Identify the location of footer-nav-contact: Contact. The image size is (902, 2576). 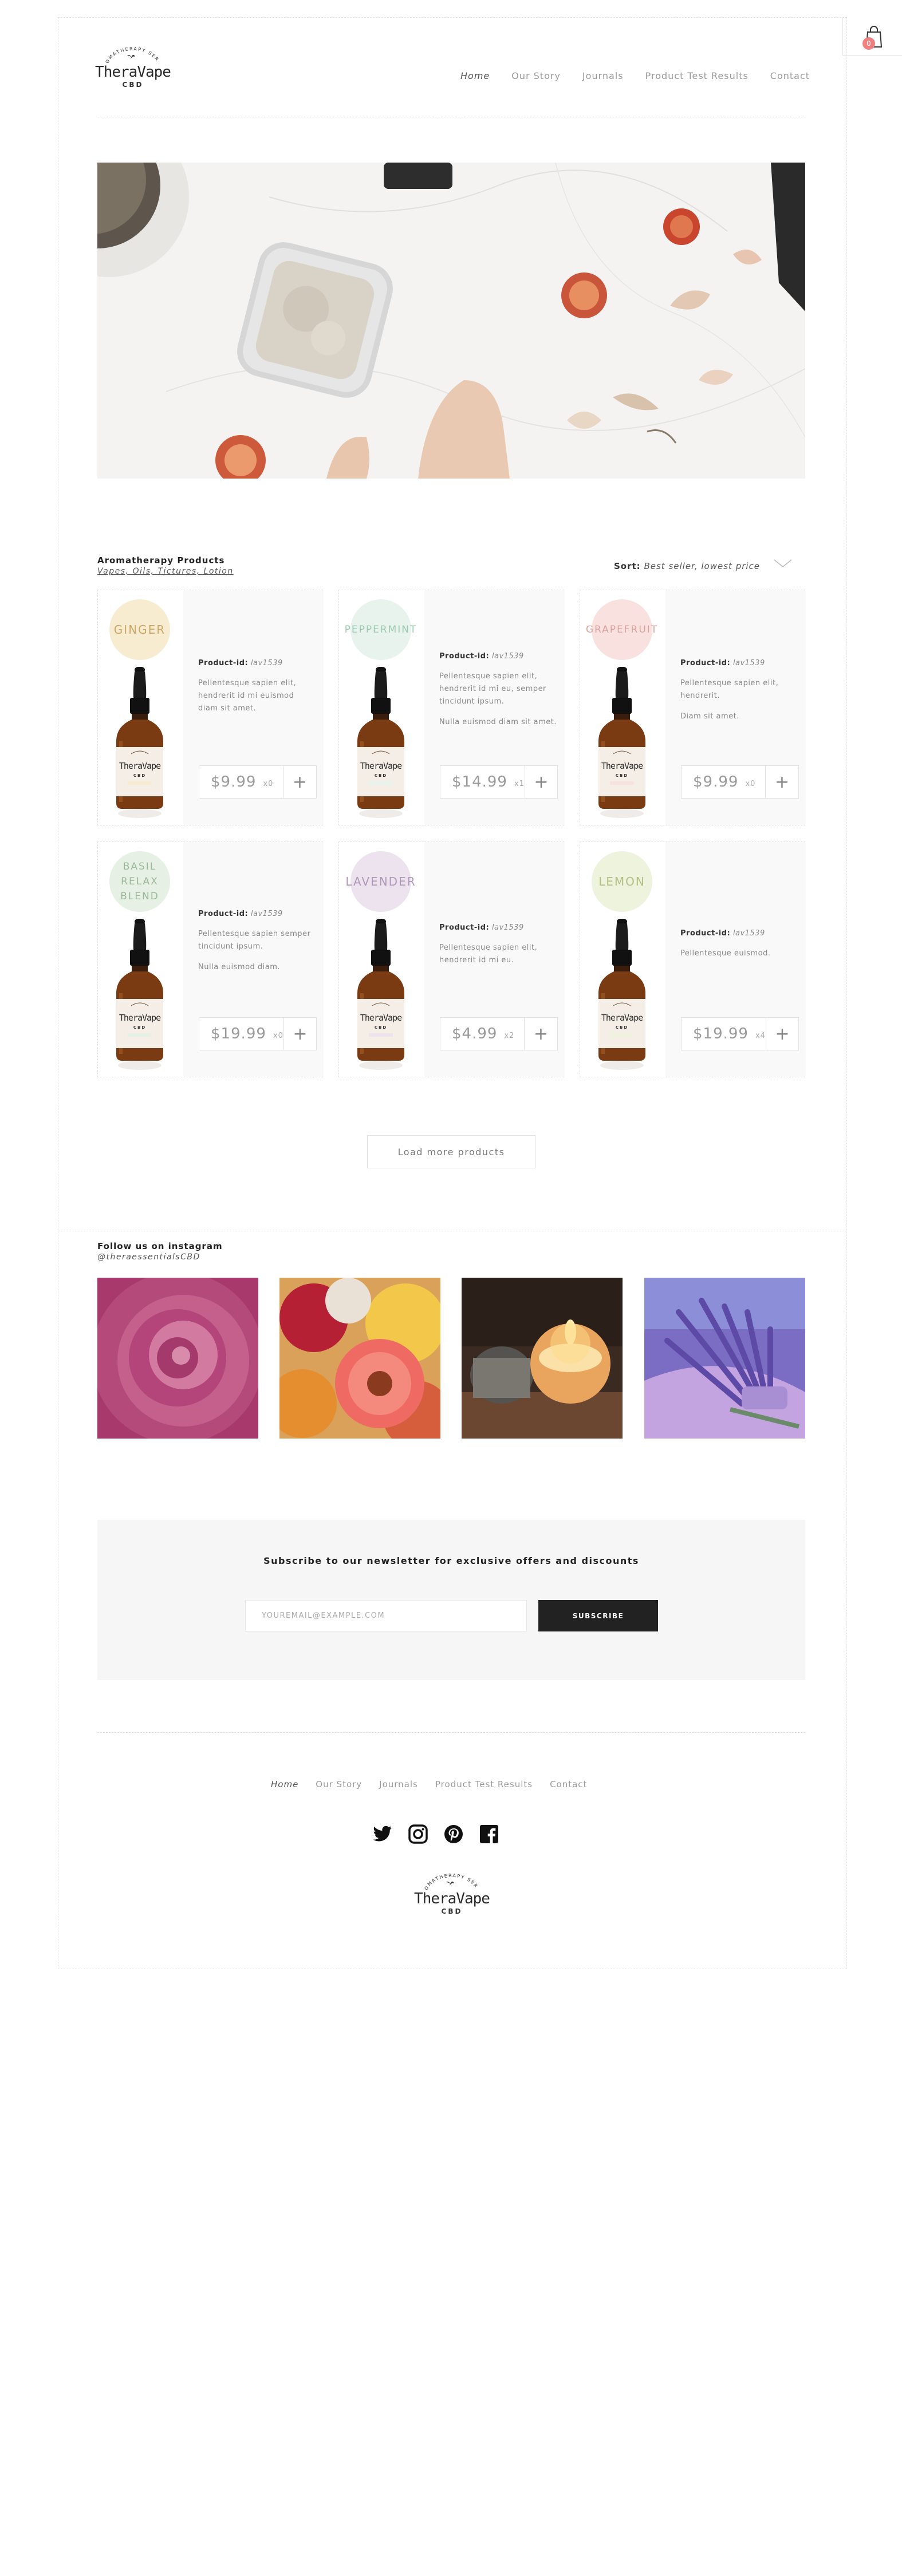
(568, 1784).